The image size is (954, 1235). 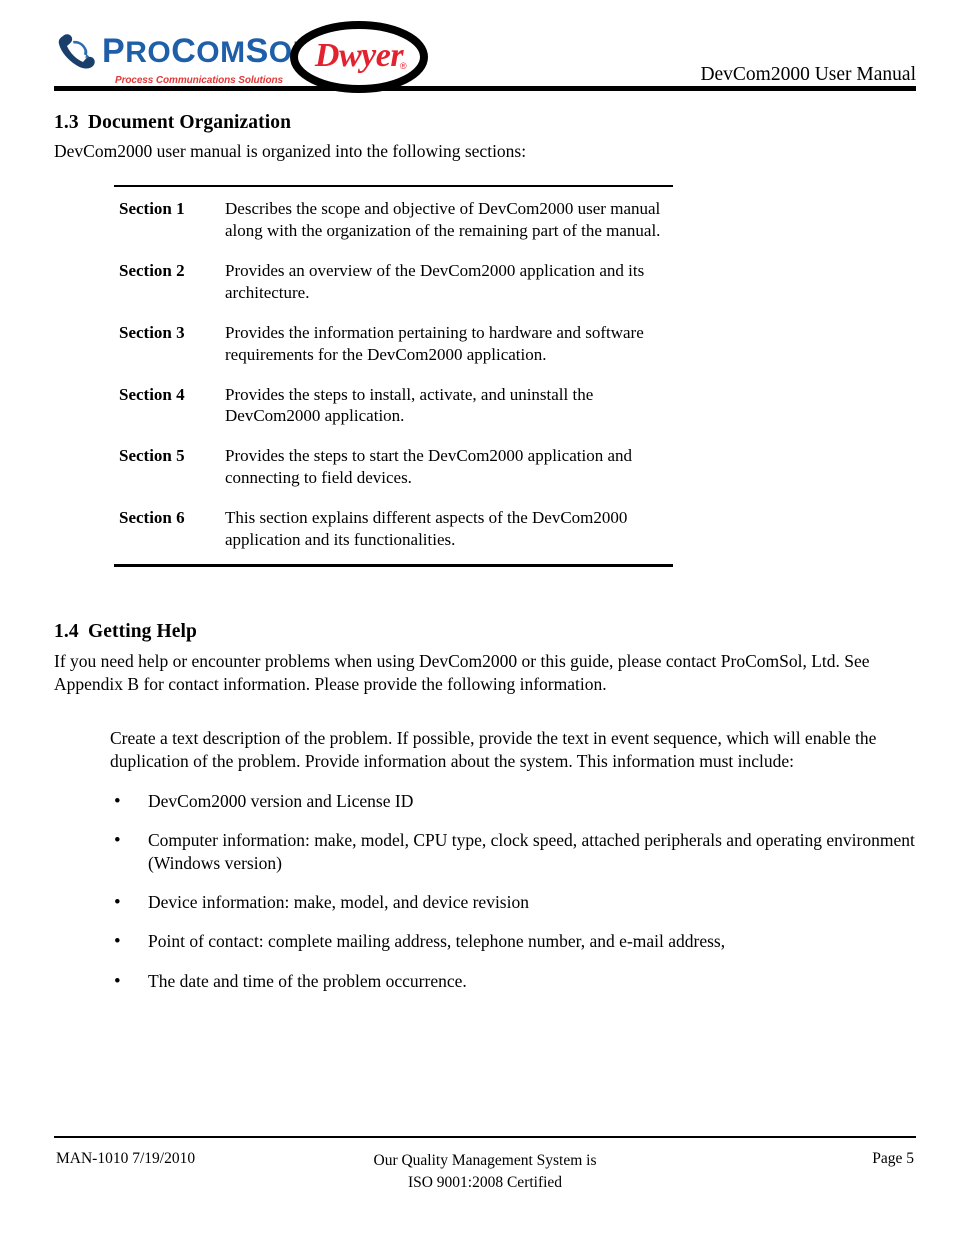 I want to click on section-row-label: Section 1, so click(x=152, y=208).